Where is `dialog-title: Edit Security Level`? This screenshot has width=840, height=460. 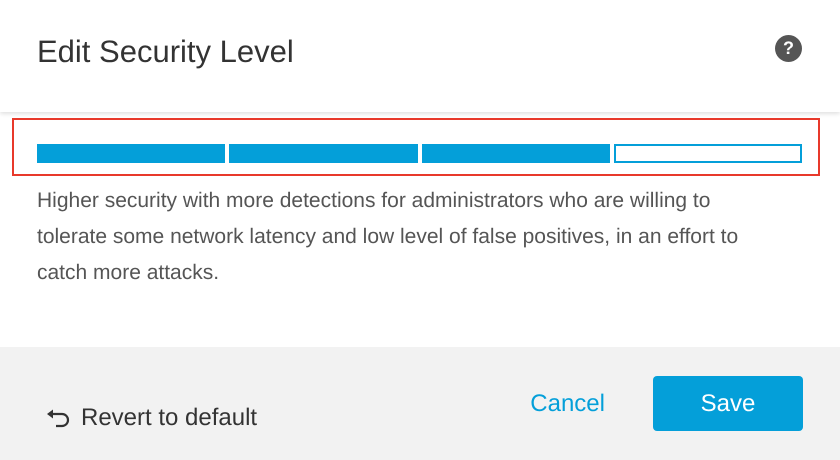 dialog-title: Edit Security Level is located at coordinates (166, 52).